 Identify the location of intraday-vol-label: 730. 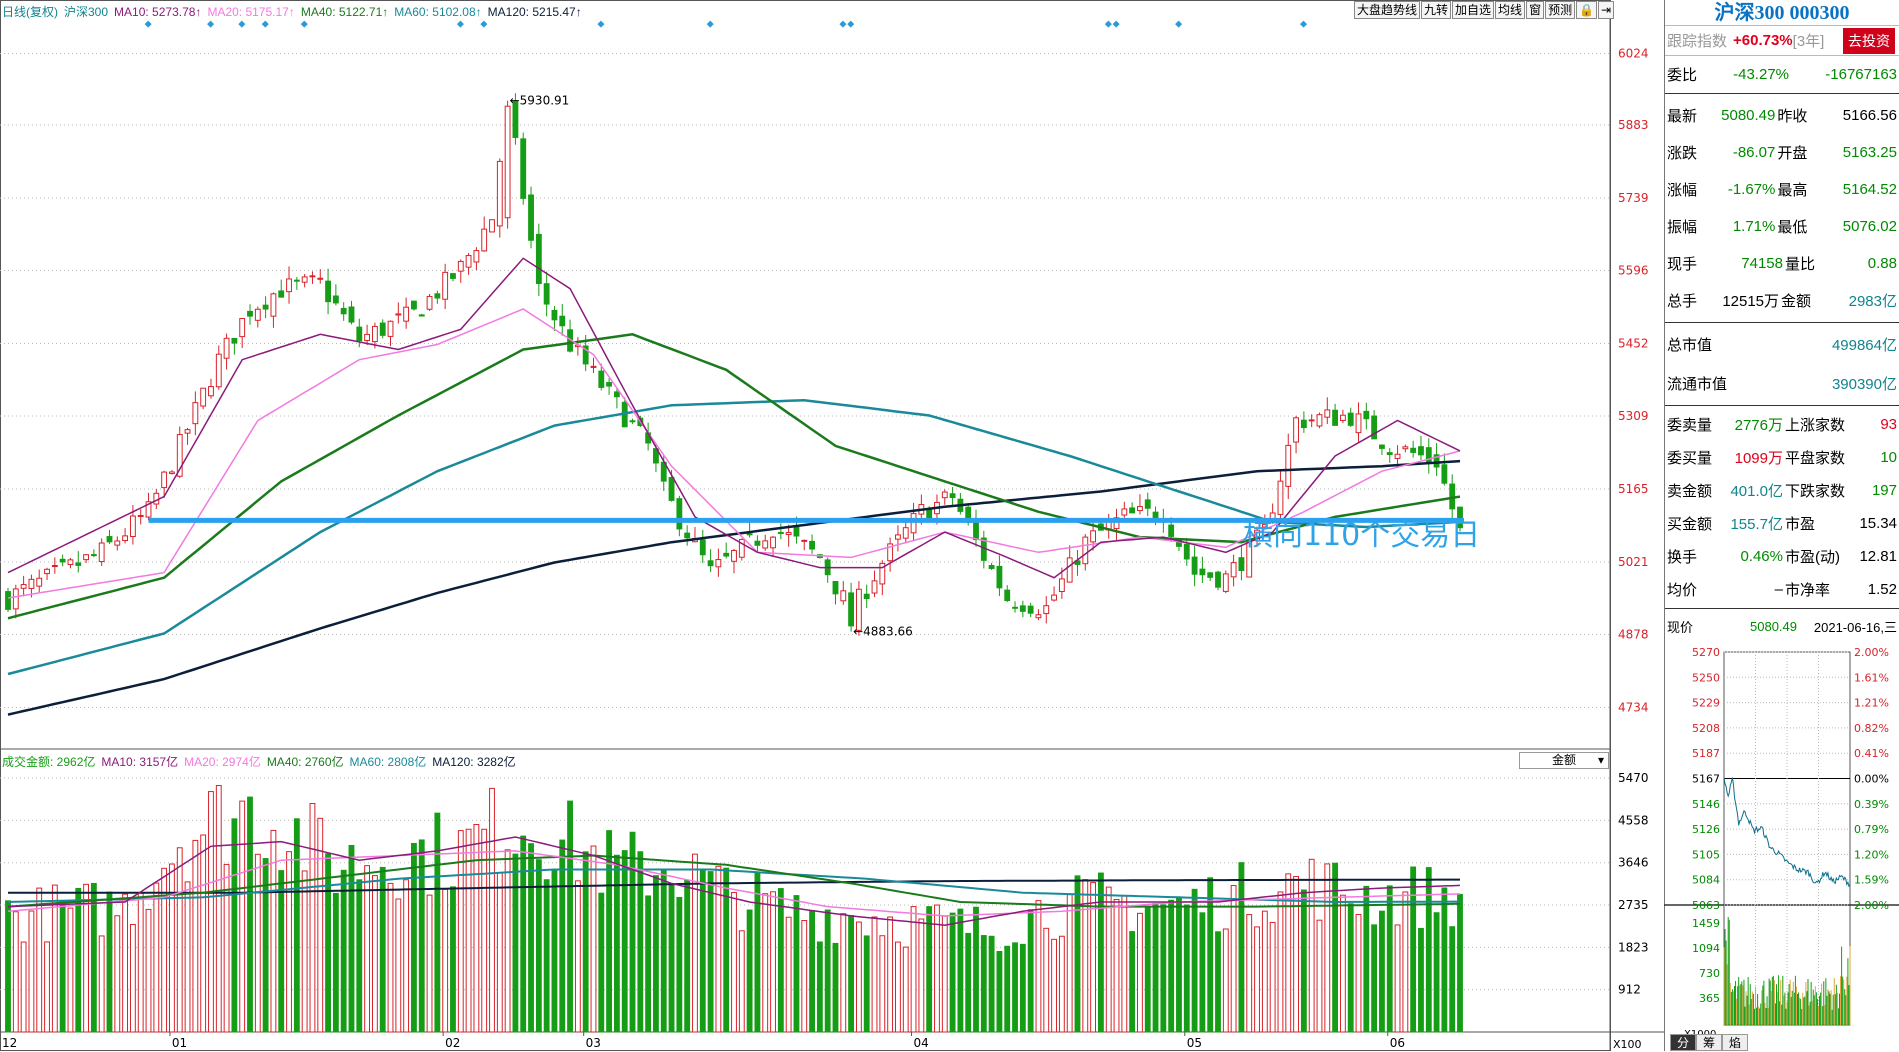
(1709, 973).